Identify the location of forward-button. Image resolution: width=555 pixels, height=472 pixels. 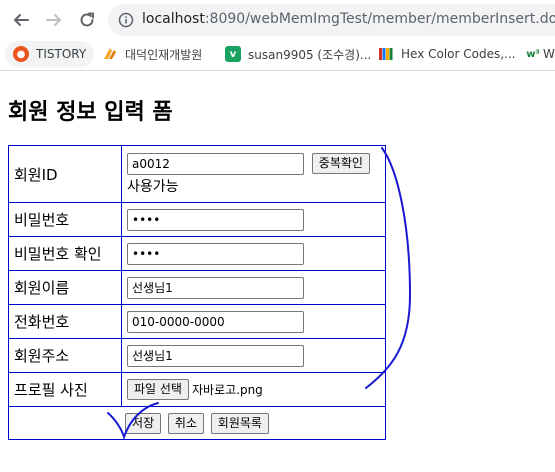
(54, 20).